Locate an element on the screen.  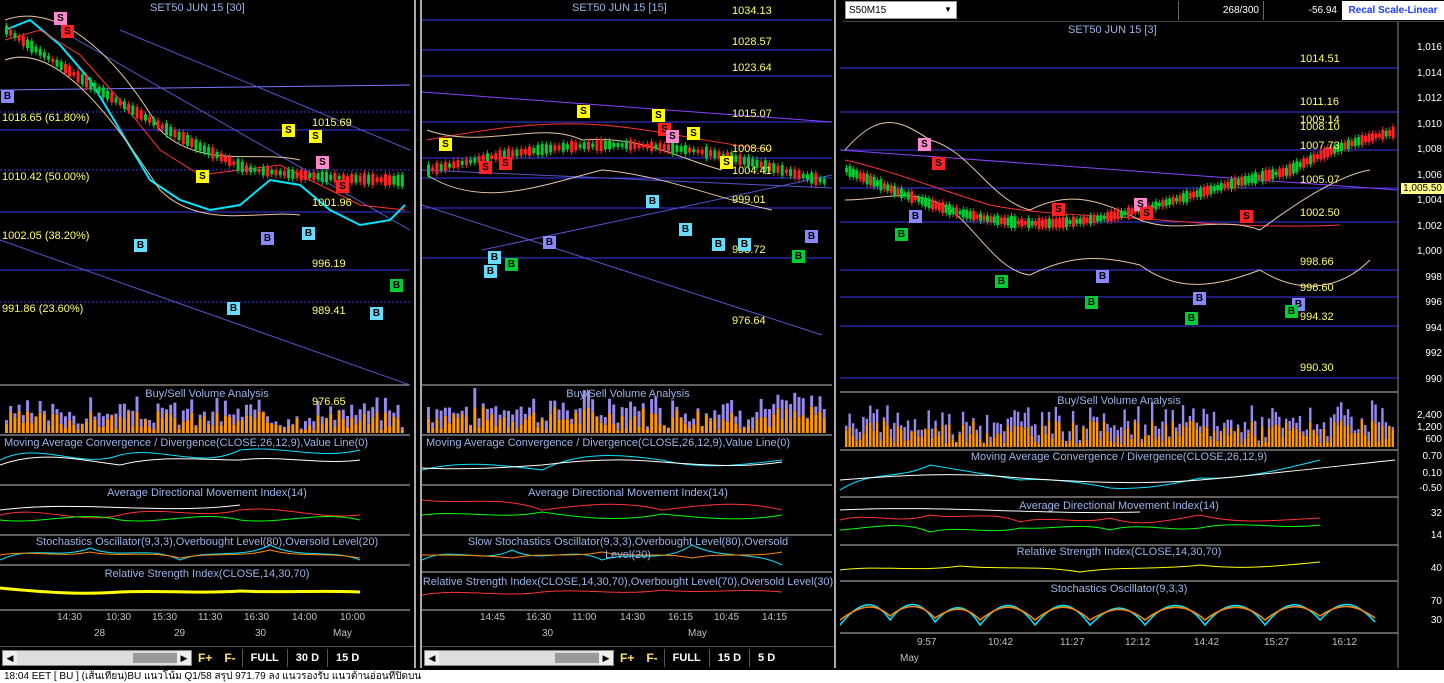
range-5d-button: 5 D is located at coordinates (766, 657).